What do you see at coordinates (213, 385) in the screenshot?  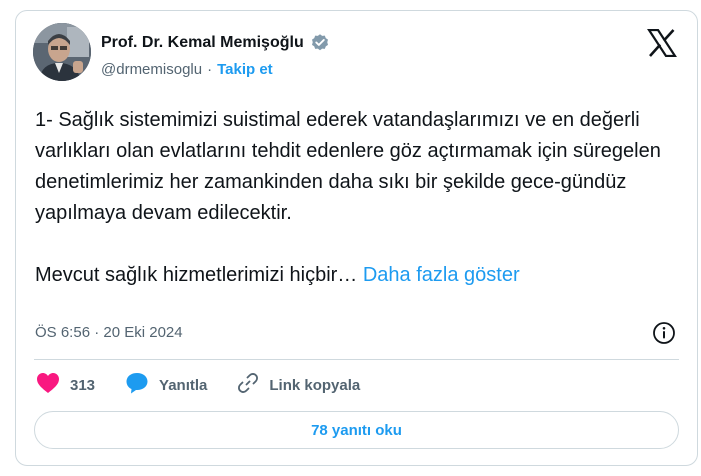 I see `action-bar: 313 Yanıtla Link kopyala` at bounding box center [213, 385].